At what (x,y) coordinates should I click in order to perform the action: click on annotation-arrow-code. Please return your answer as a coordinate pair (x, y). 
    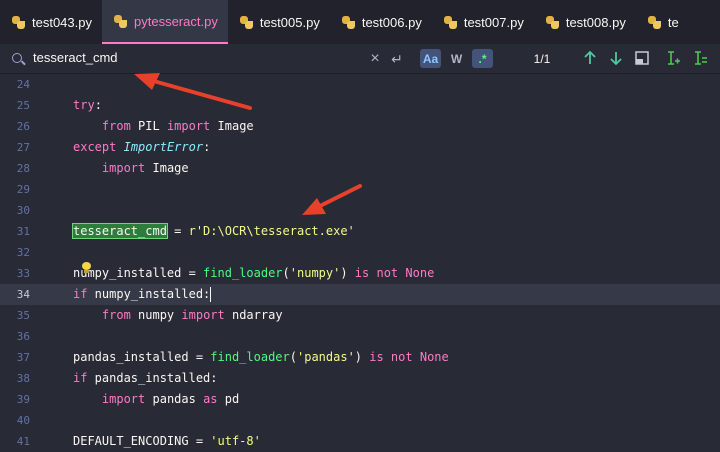
    Looking at the image, I should click on (332, 199).